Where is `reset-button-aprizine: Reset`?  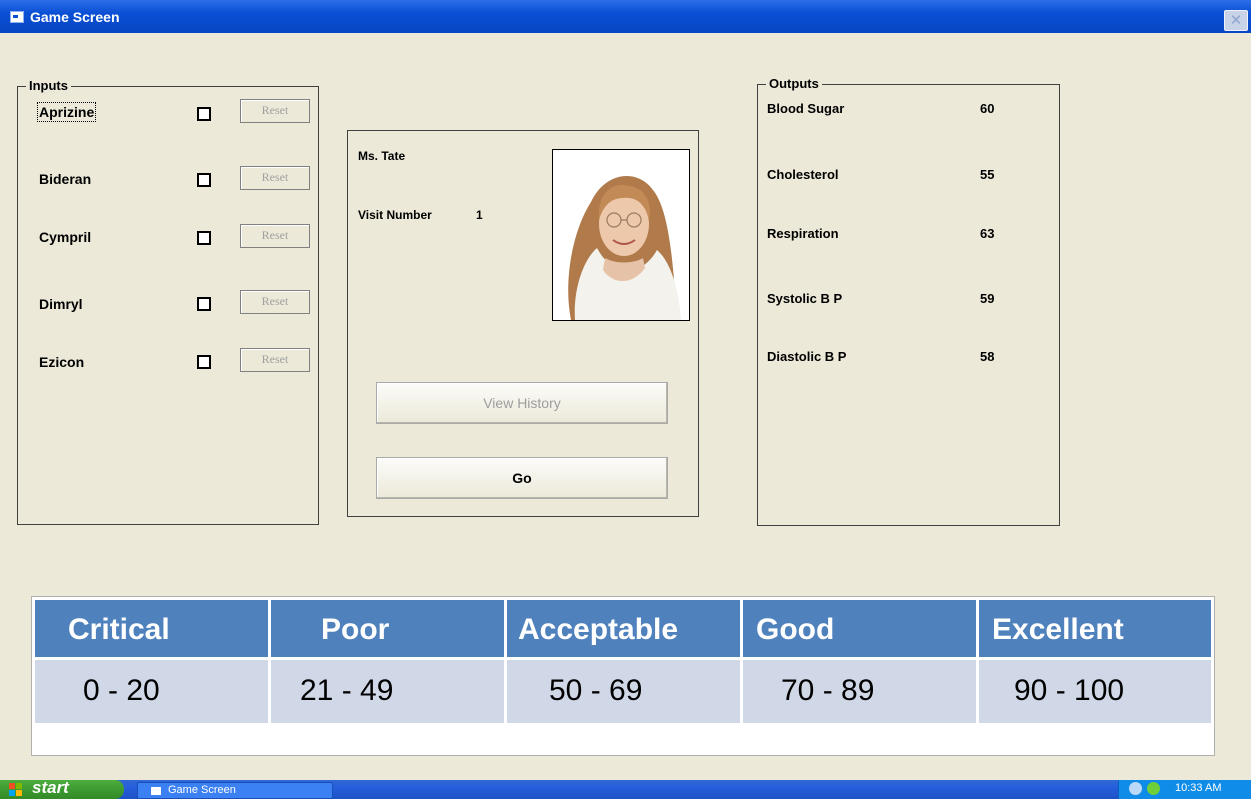 reset-button-aprizine: Reset is located at coordinates (275, 111).